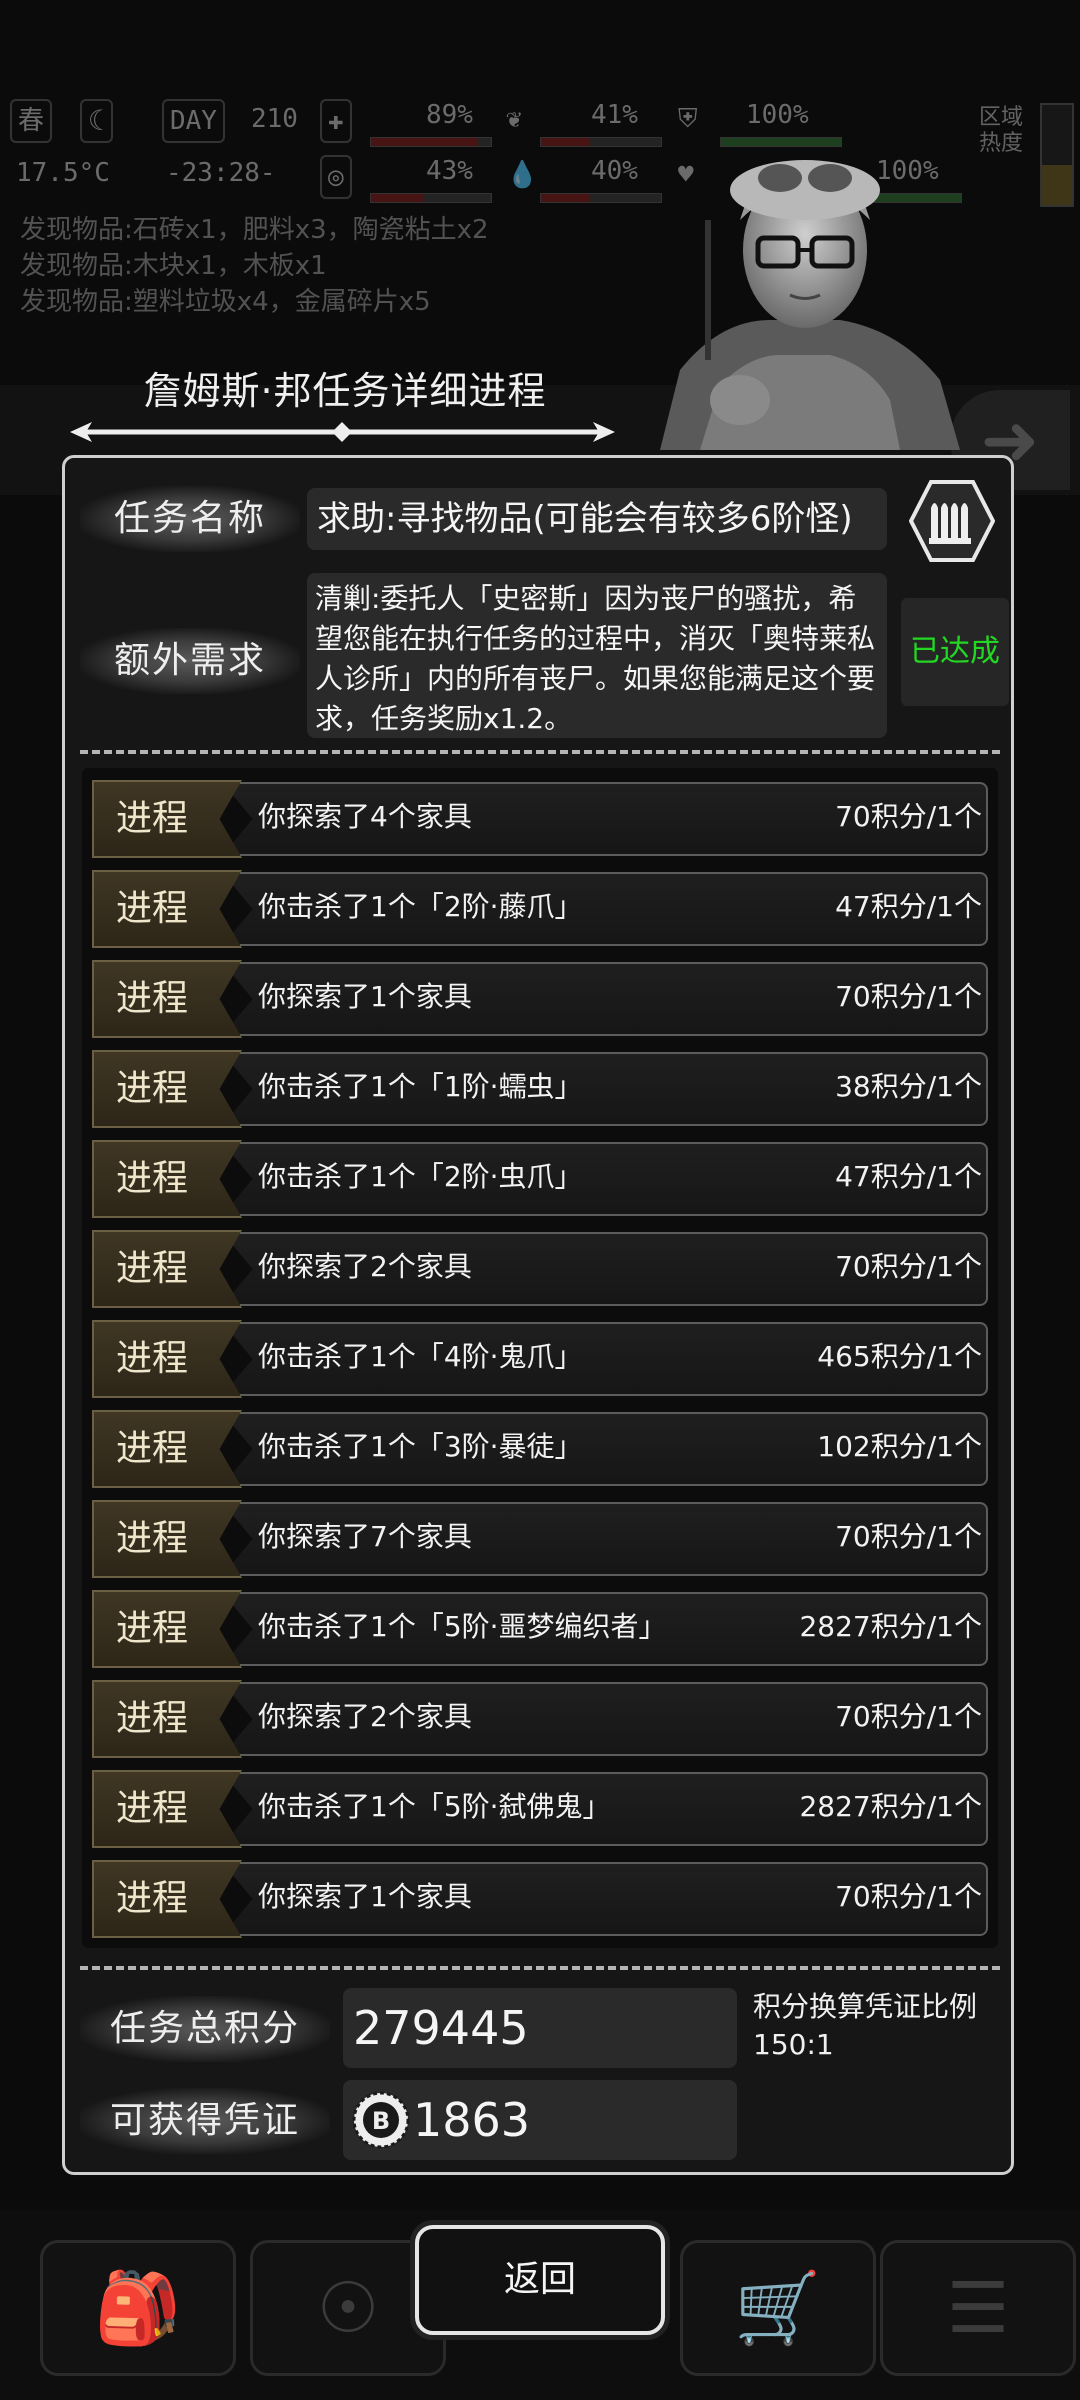 The image size is (1080, 2400). What do you see at coordinates (605, 1539) in the screenshot?
I see `progress-row-text: 你探索了7个家具 70积分/1个` at bounding box center [605, 1539].